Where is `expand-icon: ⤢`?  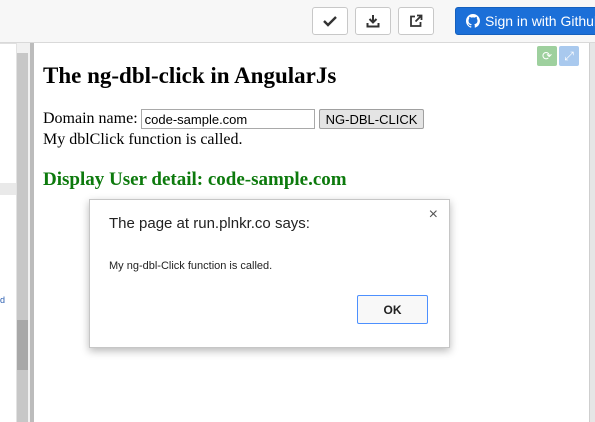 expand-icon: ⤢ is located at coordinates (569, 55).